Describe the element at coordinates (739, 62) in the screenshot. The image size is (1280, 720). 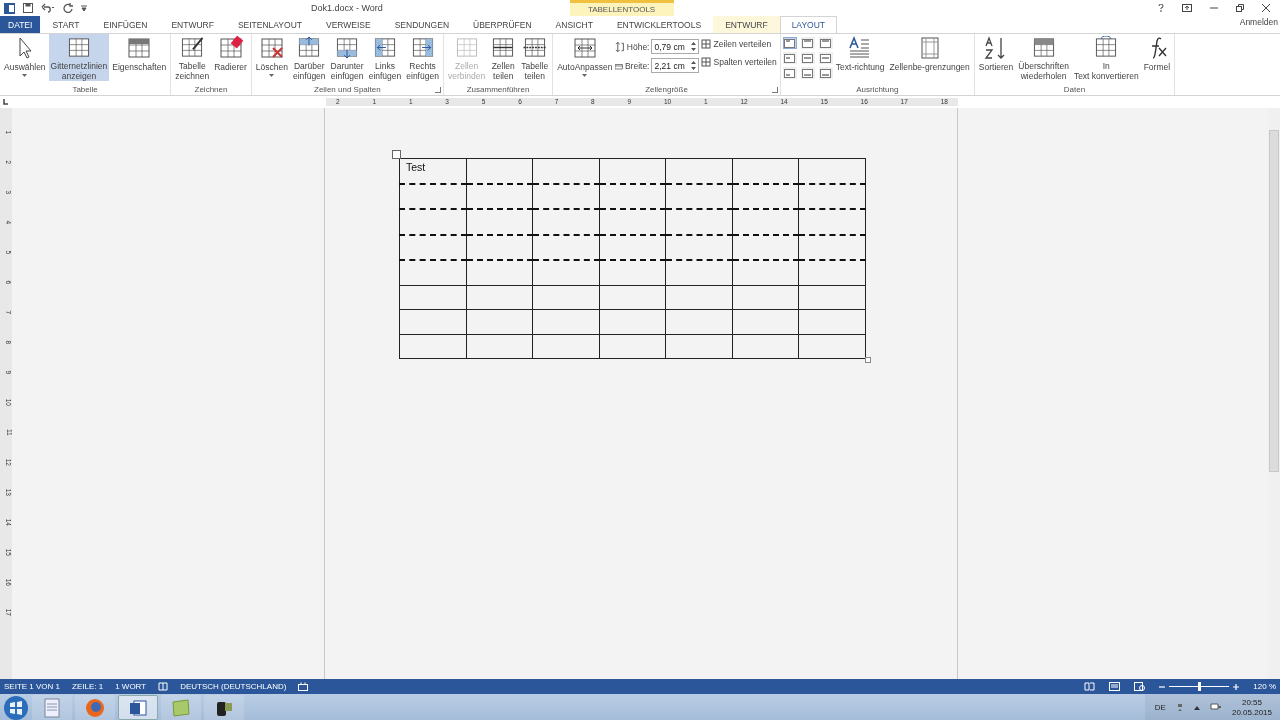
I see `ribbon-button: Spalten verteilen` at that location.